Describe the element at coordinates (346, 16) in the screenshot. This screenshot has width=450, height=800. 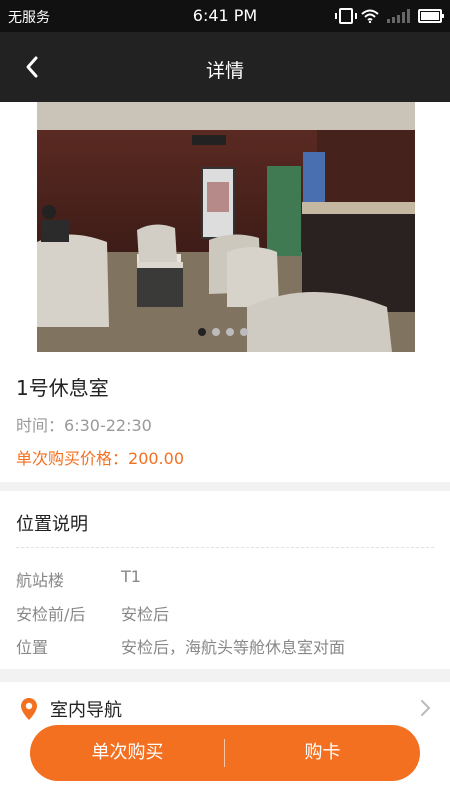
I see `vibrate-icon` at that location.